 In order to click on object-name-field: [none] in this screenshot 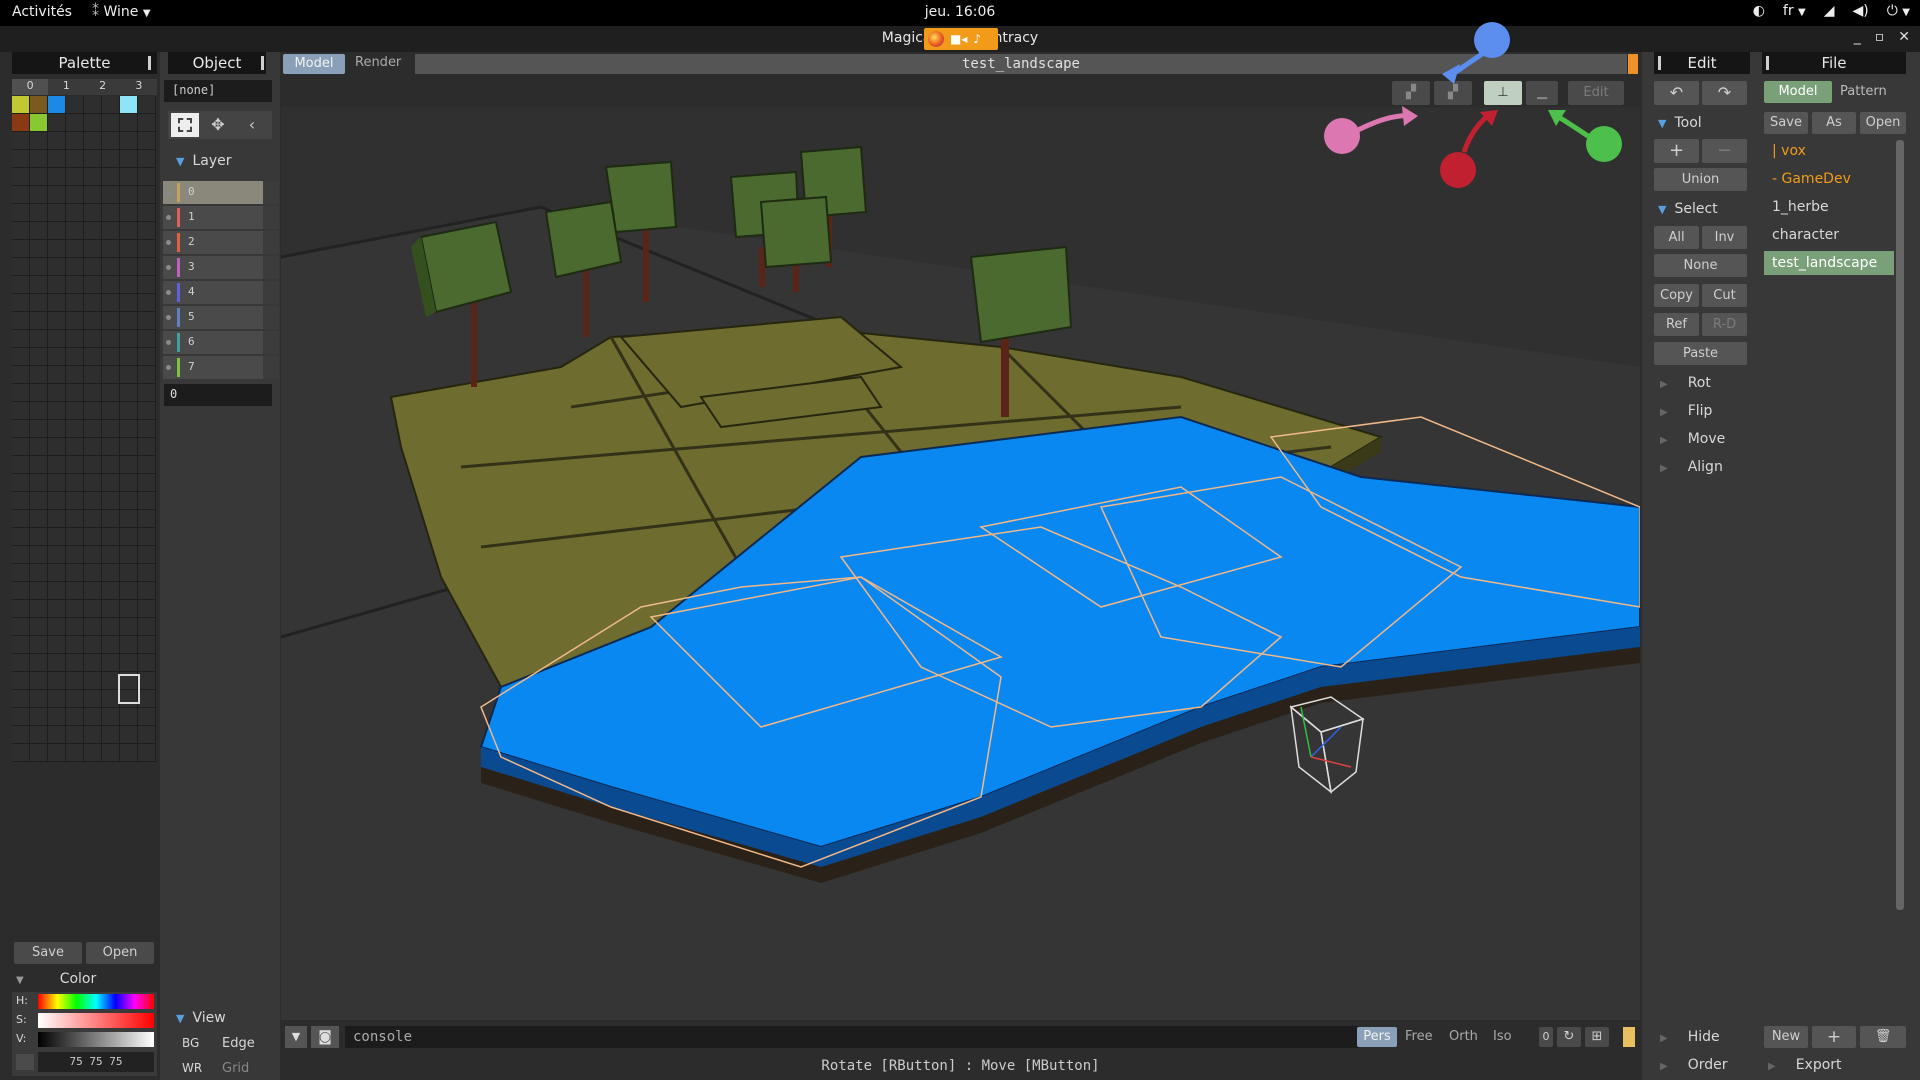, I will do `click(218, 91)`.